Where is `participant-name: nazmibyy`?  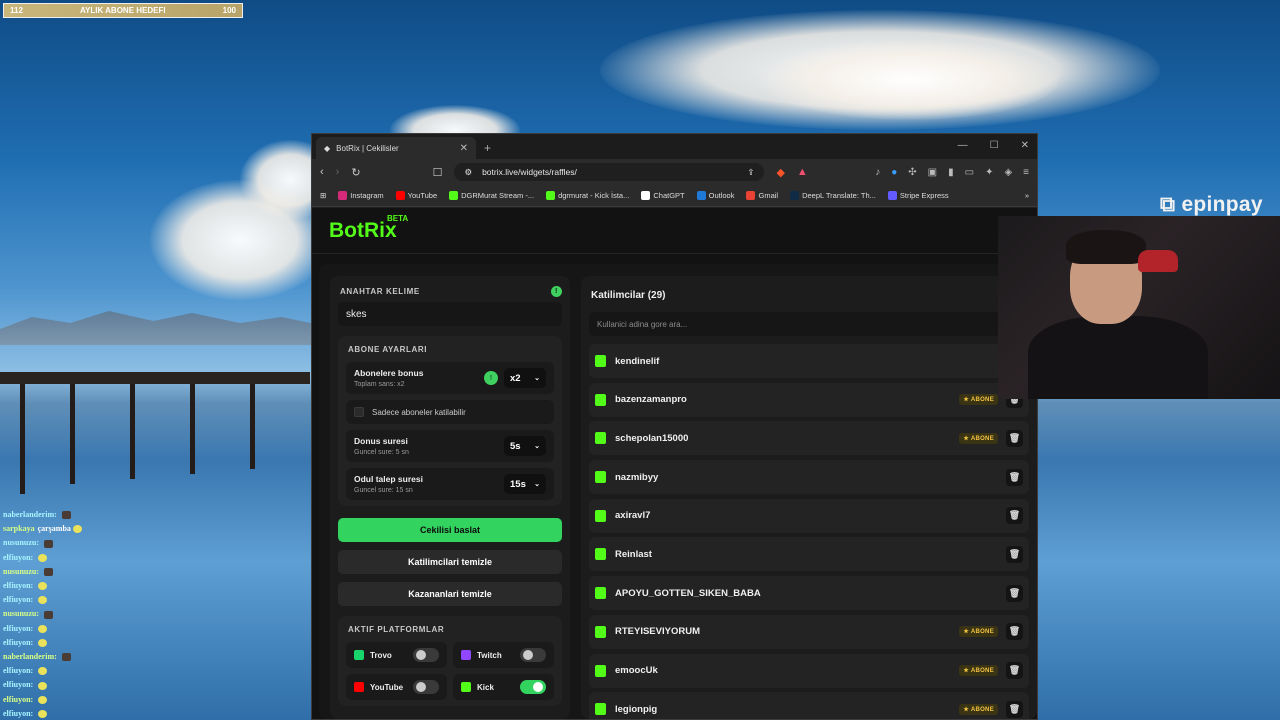 participant-name: nazmibyy is located at coordinates (637, 477).